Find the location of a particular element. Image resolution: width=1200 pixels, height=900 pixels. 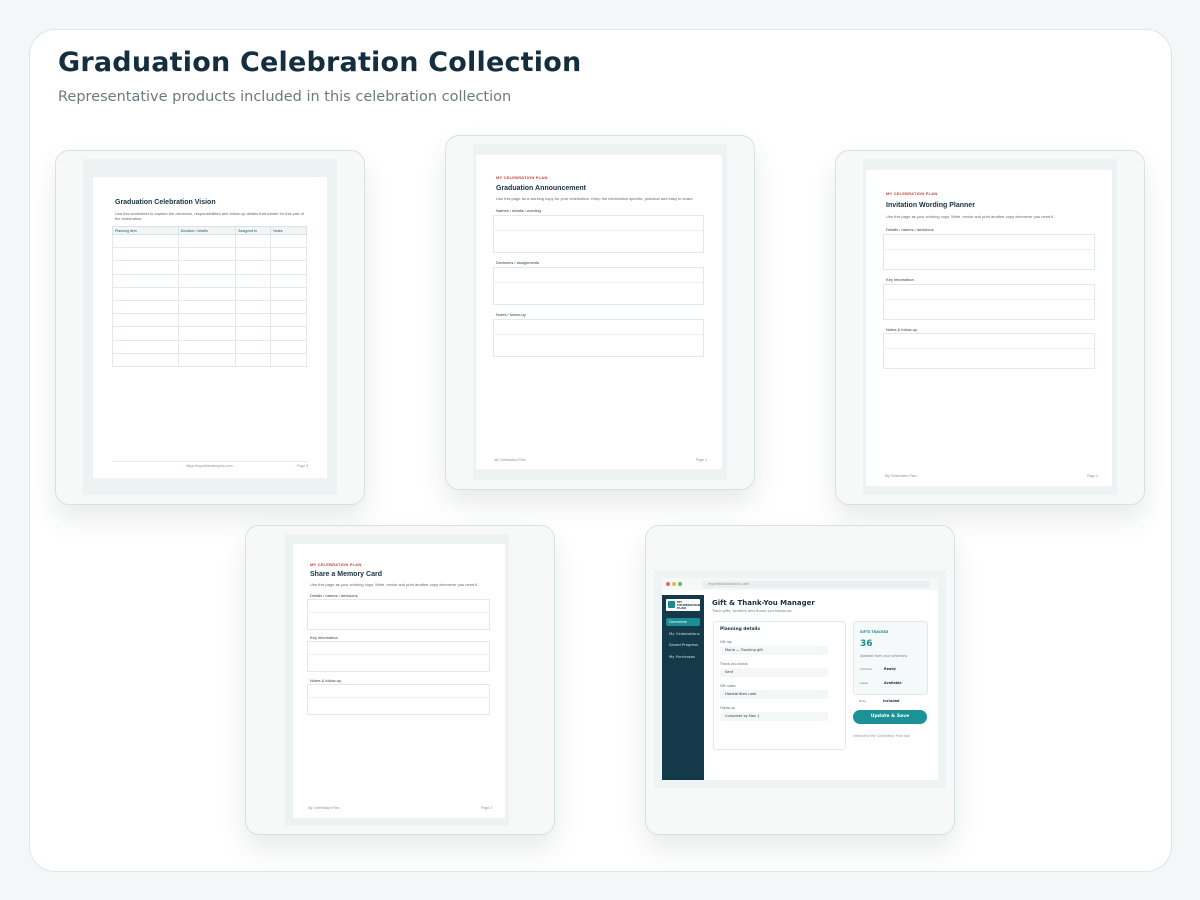

close-dot-icon is located at coordinates (668, 584).